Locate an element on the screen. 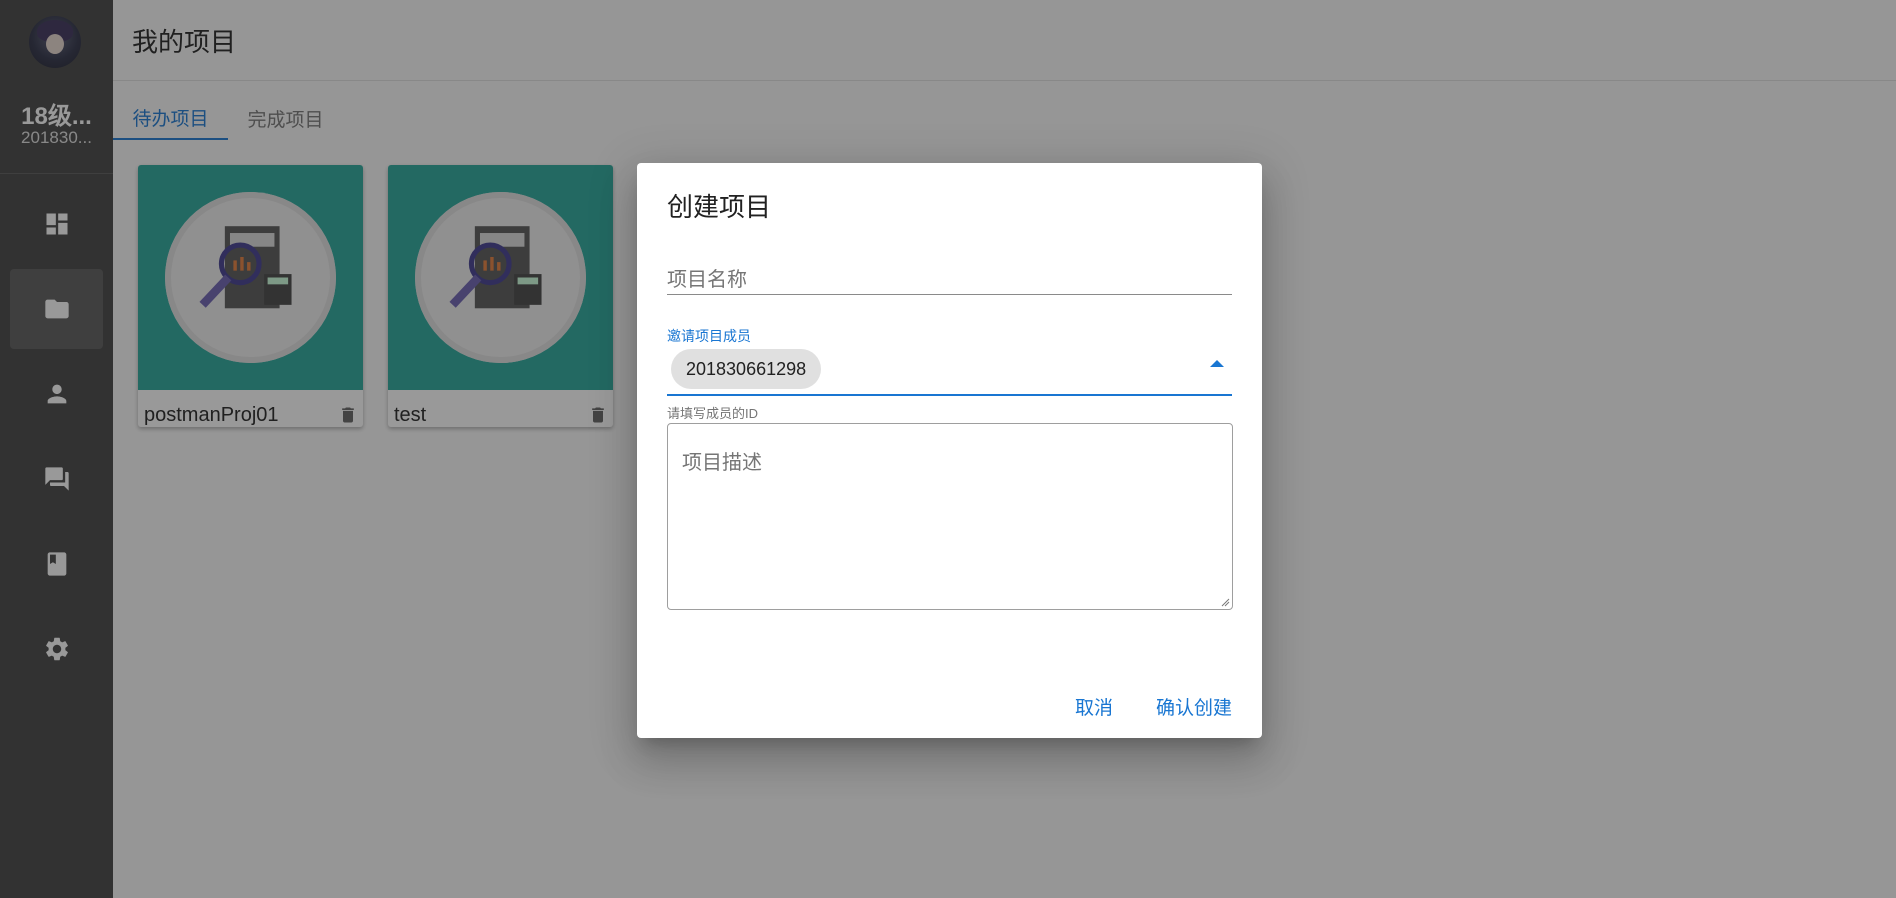  description-placeholder: 项目描述 is located at coordinates (722, 463).